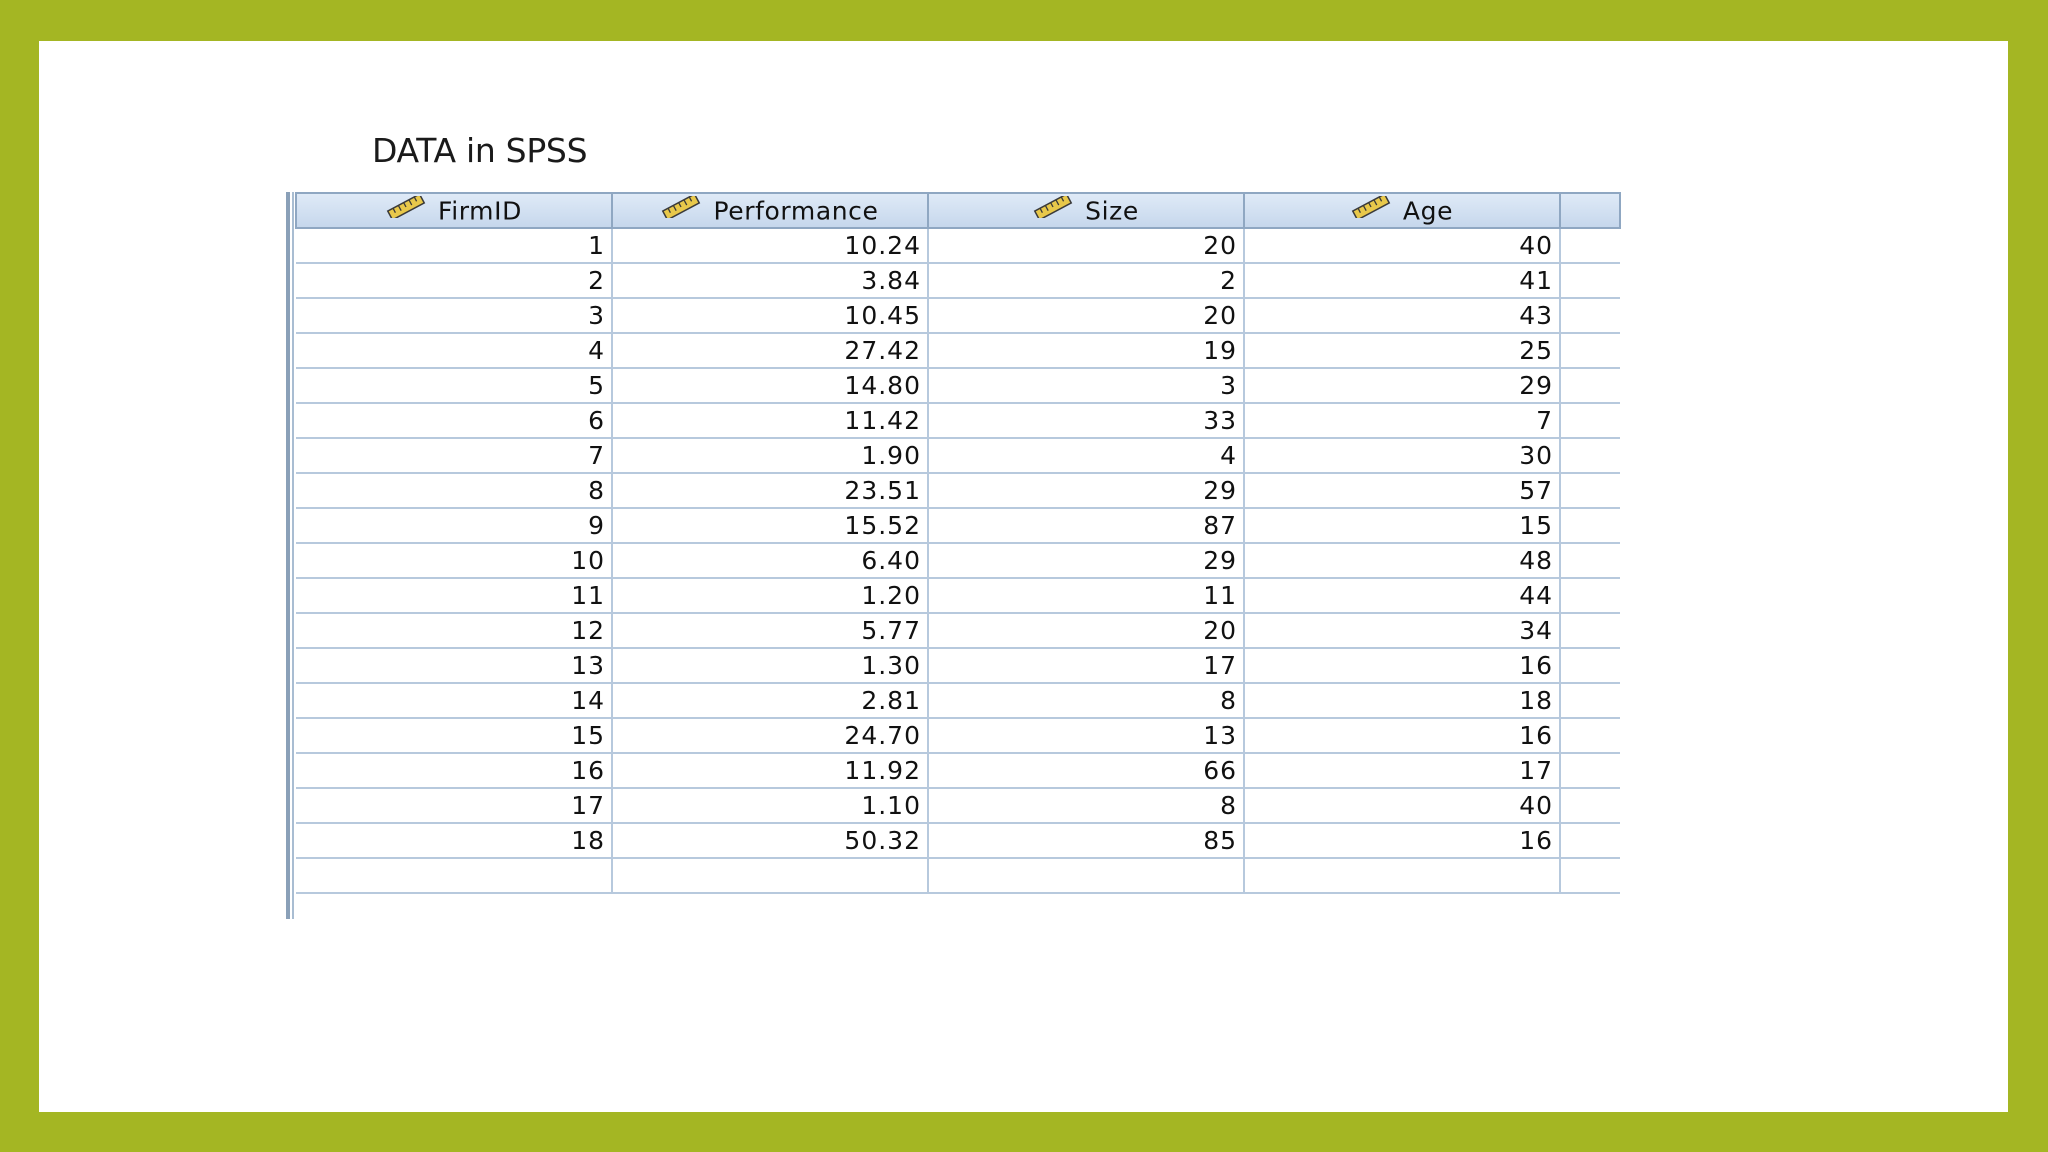 The height and width of the screenshot is (1152, 2048). What do you see at coordinates (1402, 771) in the screenshot?
I see `cell-age: 17` at bounding box center [1402, 771].